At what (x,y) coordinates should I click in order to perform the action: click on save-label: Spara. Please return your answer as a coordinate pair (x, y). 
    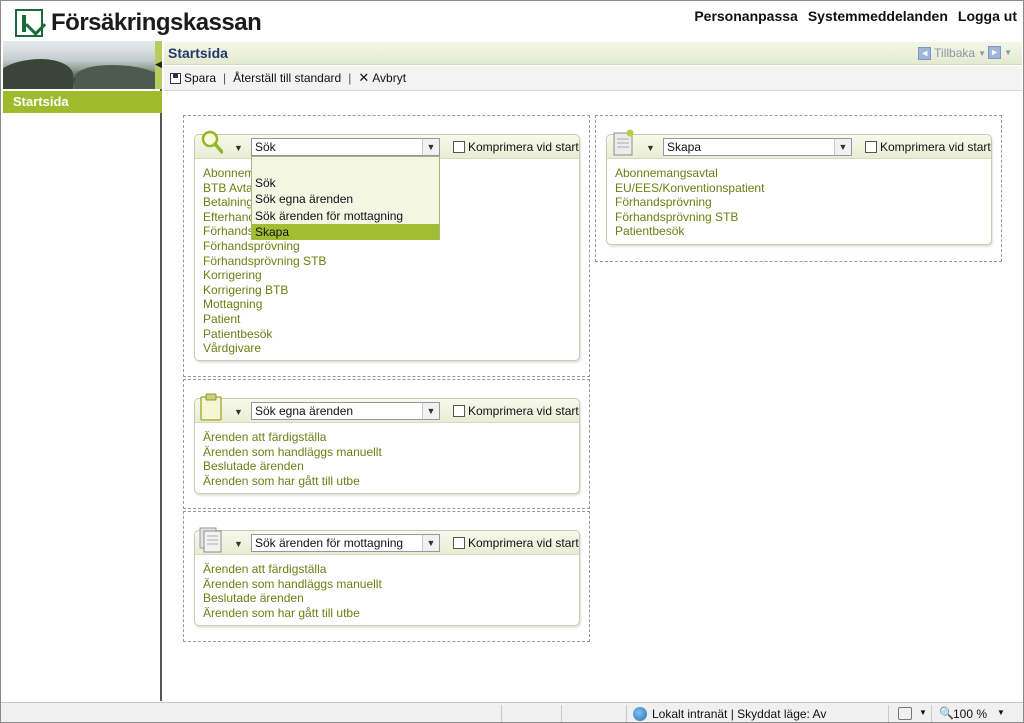
    Looking at the image, I should click on (200, 78).